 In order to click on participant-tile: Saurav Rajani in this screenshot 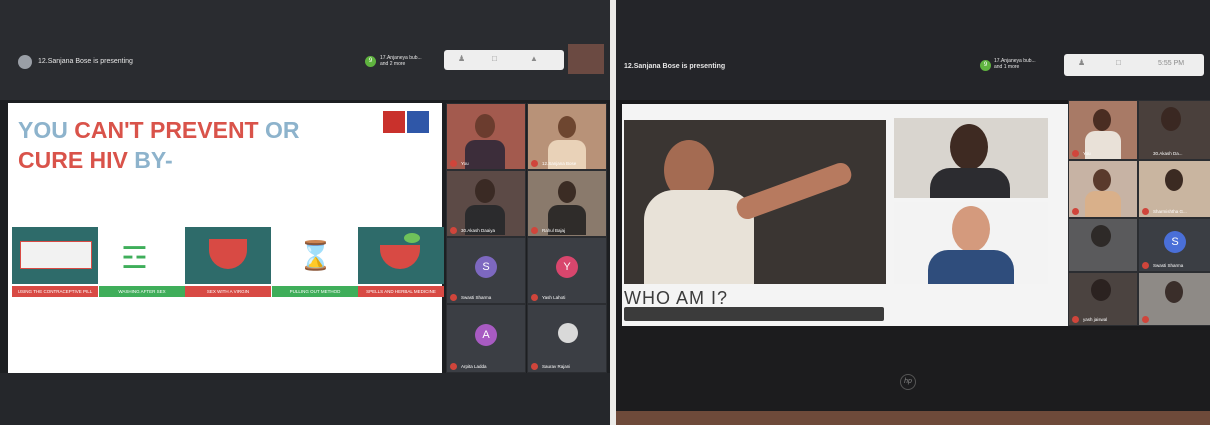, I will do `click(567, 338)`.